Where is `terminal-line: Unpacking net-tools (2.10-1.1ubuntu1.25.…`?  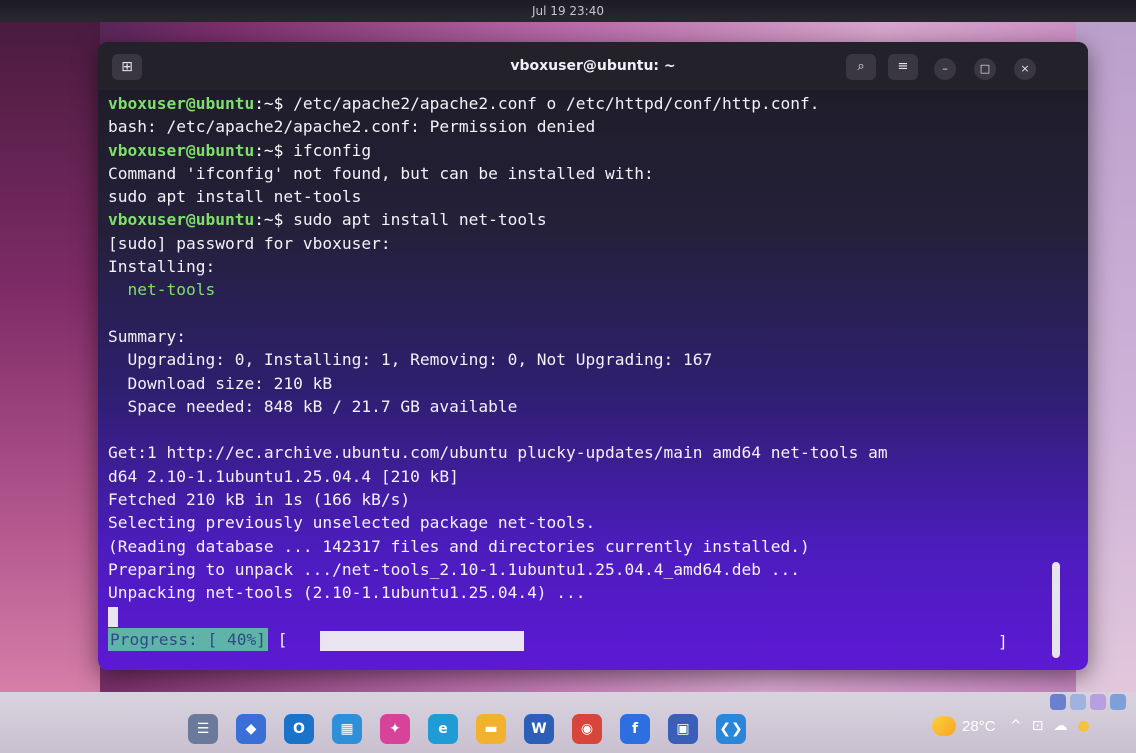 terminal-line: Unpacking net-tools (2.10-1.1ubuntu1.25.… is located at coordinates (583, 592).